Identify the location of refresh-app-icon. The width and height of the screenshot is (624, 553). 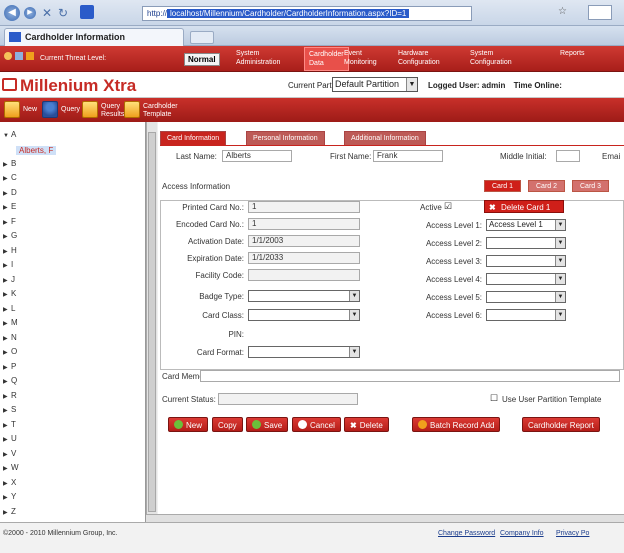
(19, 56).